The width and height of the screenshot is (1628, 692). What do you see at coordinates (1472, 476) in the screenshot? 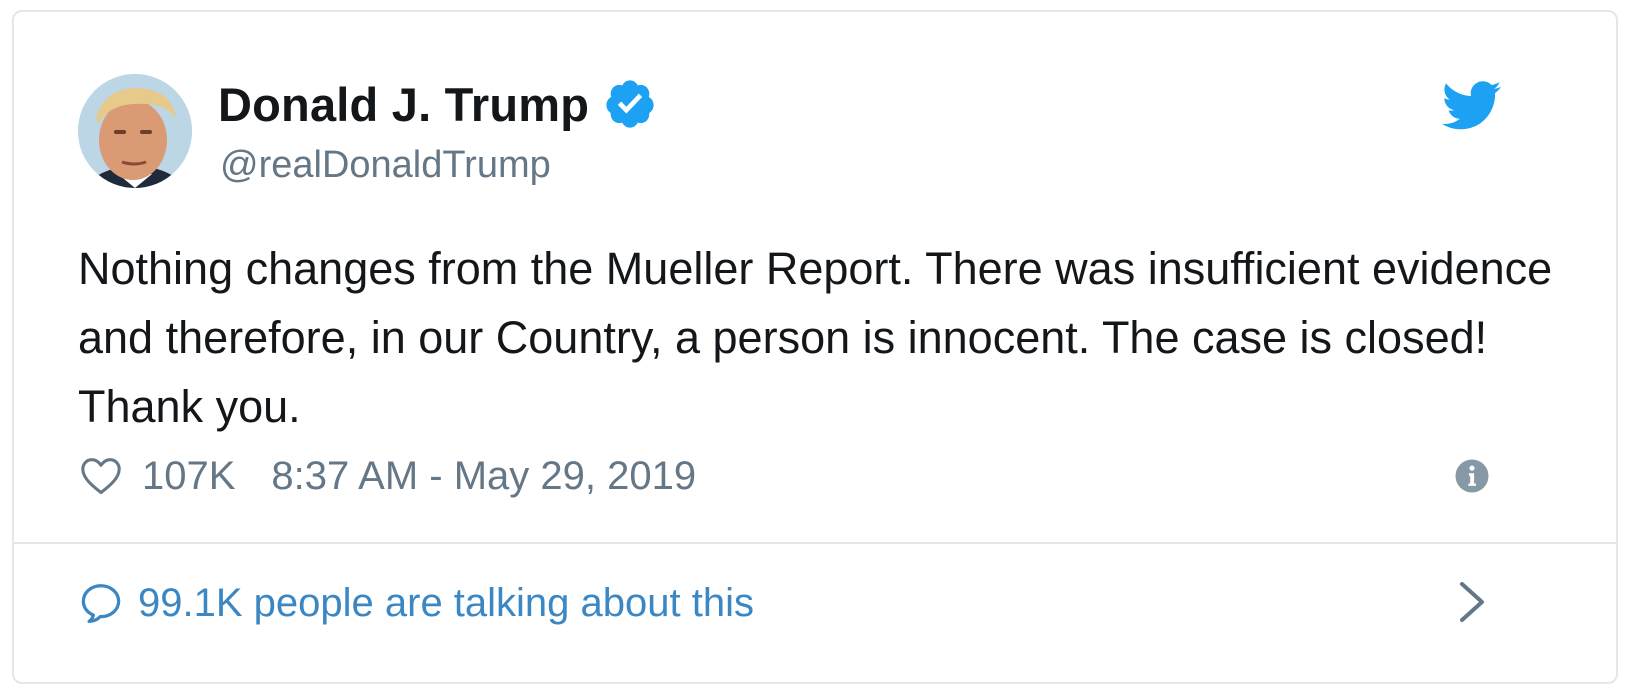
I see `info-icon` at bounding box center [1472, 476].